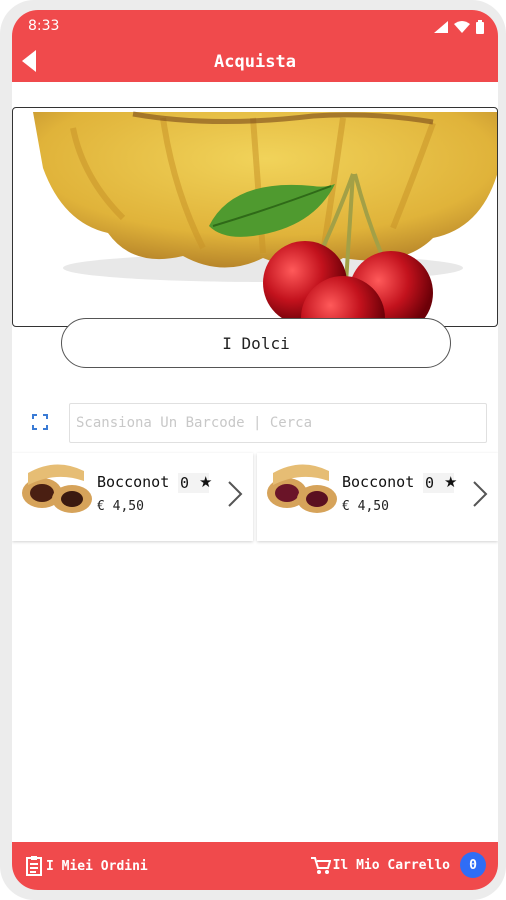 Image resolution: width=506 pixels, height=900 pixels. I want to click on my-cart-button: Il Mio Carrello 0, so click(398, 865).